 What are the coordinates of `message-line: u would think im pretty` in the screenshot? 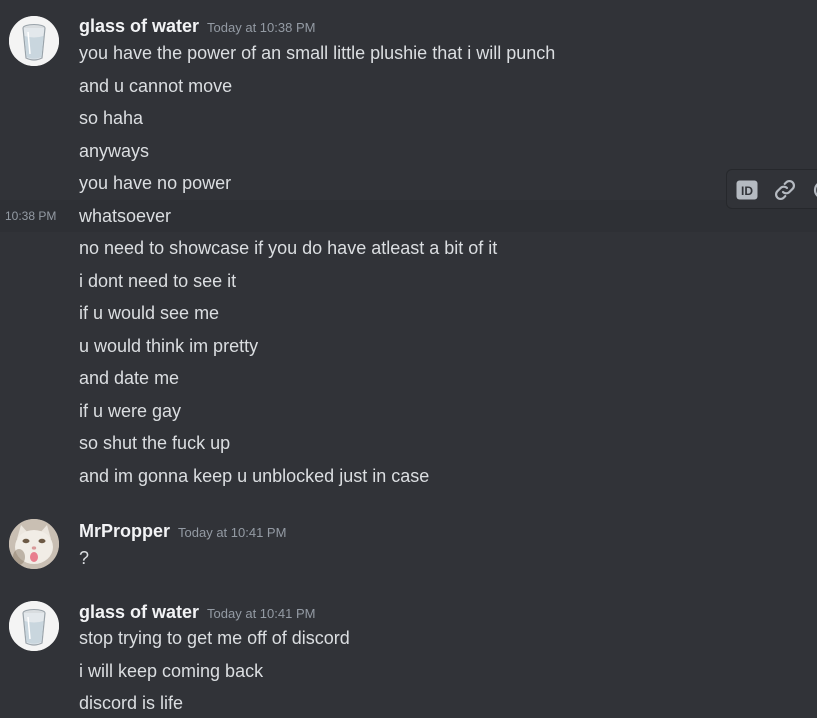 It's located at (408, 346).